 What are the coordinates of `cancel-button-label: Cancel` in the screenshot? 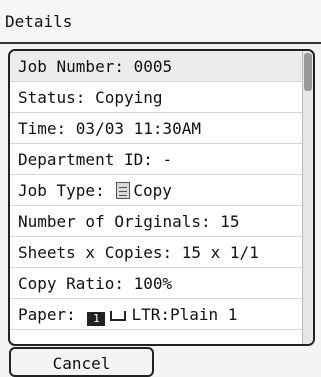 It's located at (81, 363).